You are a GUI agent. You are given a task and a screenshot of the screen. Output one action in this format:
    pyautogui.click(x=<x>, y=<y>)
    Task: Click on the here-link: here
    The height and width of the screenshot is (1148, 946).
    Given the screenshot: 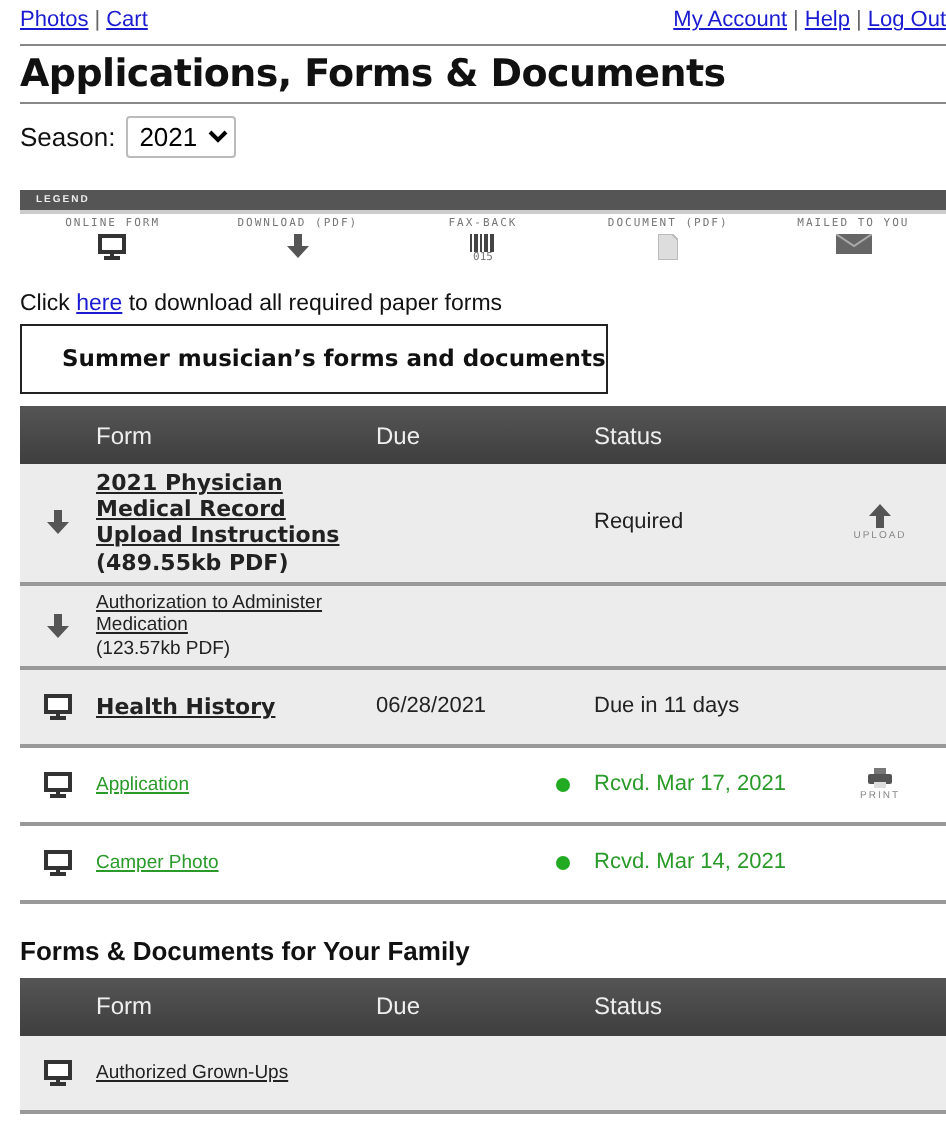 What is the action you would take?
    pyautogui.click(x=99, y=304)
    